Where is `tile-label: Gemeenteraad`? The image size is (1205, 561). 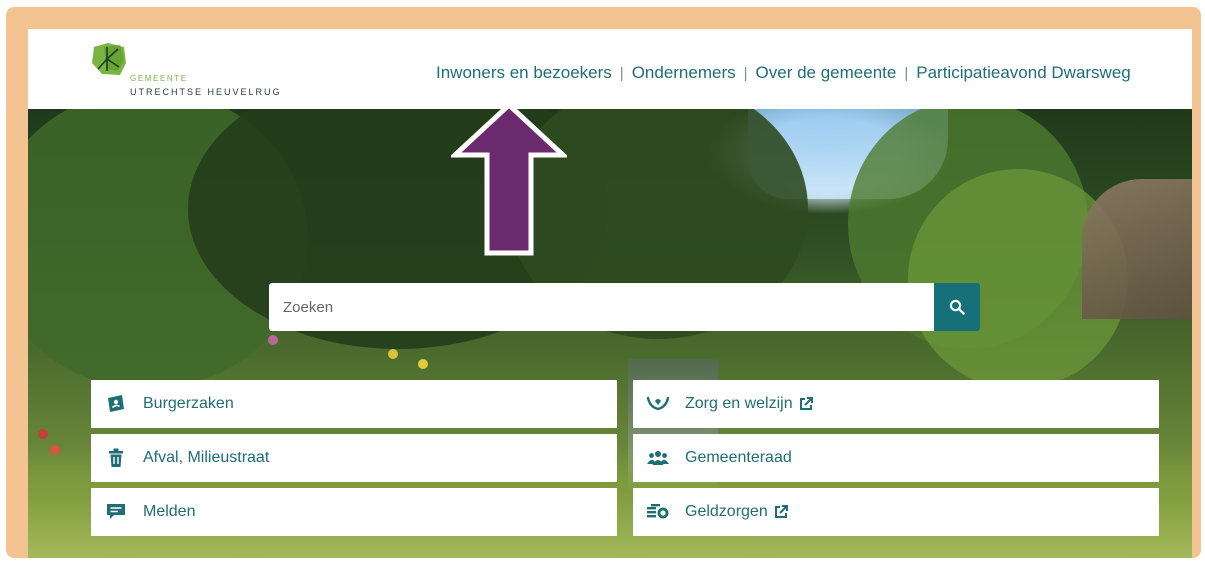
tile-label: Gemeenteraad is located at coordinates (738, 457).